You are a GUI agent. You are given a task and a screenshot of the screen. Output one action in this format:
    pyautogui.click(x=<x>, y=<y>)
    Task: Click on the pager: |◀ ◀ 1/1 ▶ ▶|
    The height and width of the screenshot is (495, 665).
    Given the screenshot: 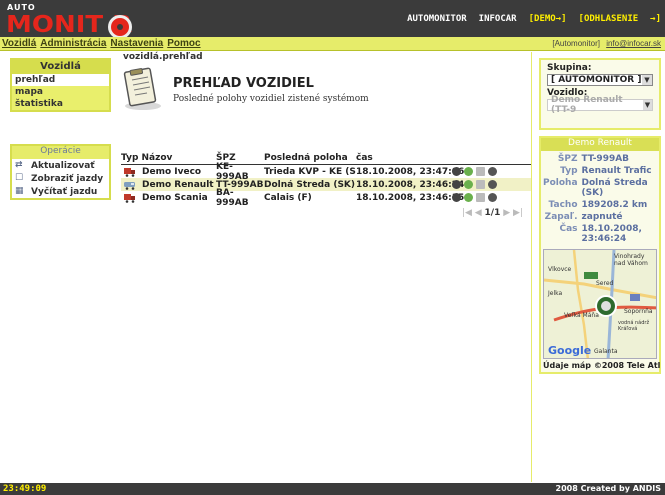 What is the action you would take?
    pyautogui.click(x=492, y=213)
    